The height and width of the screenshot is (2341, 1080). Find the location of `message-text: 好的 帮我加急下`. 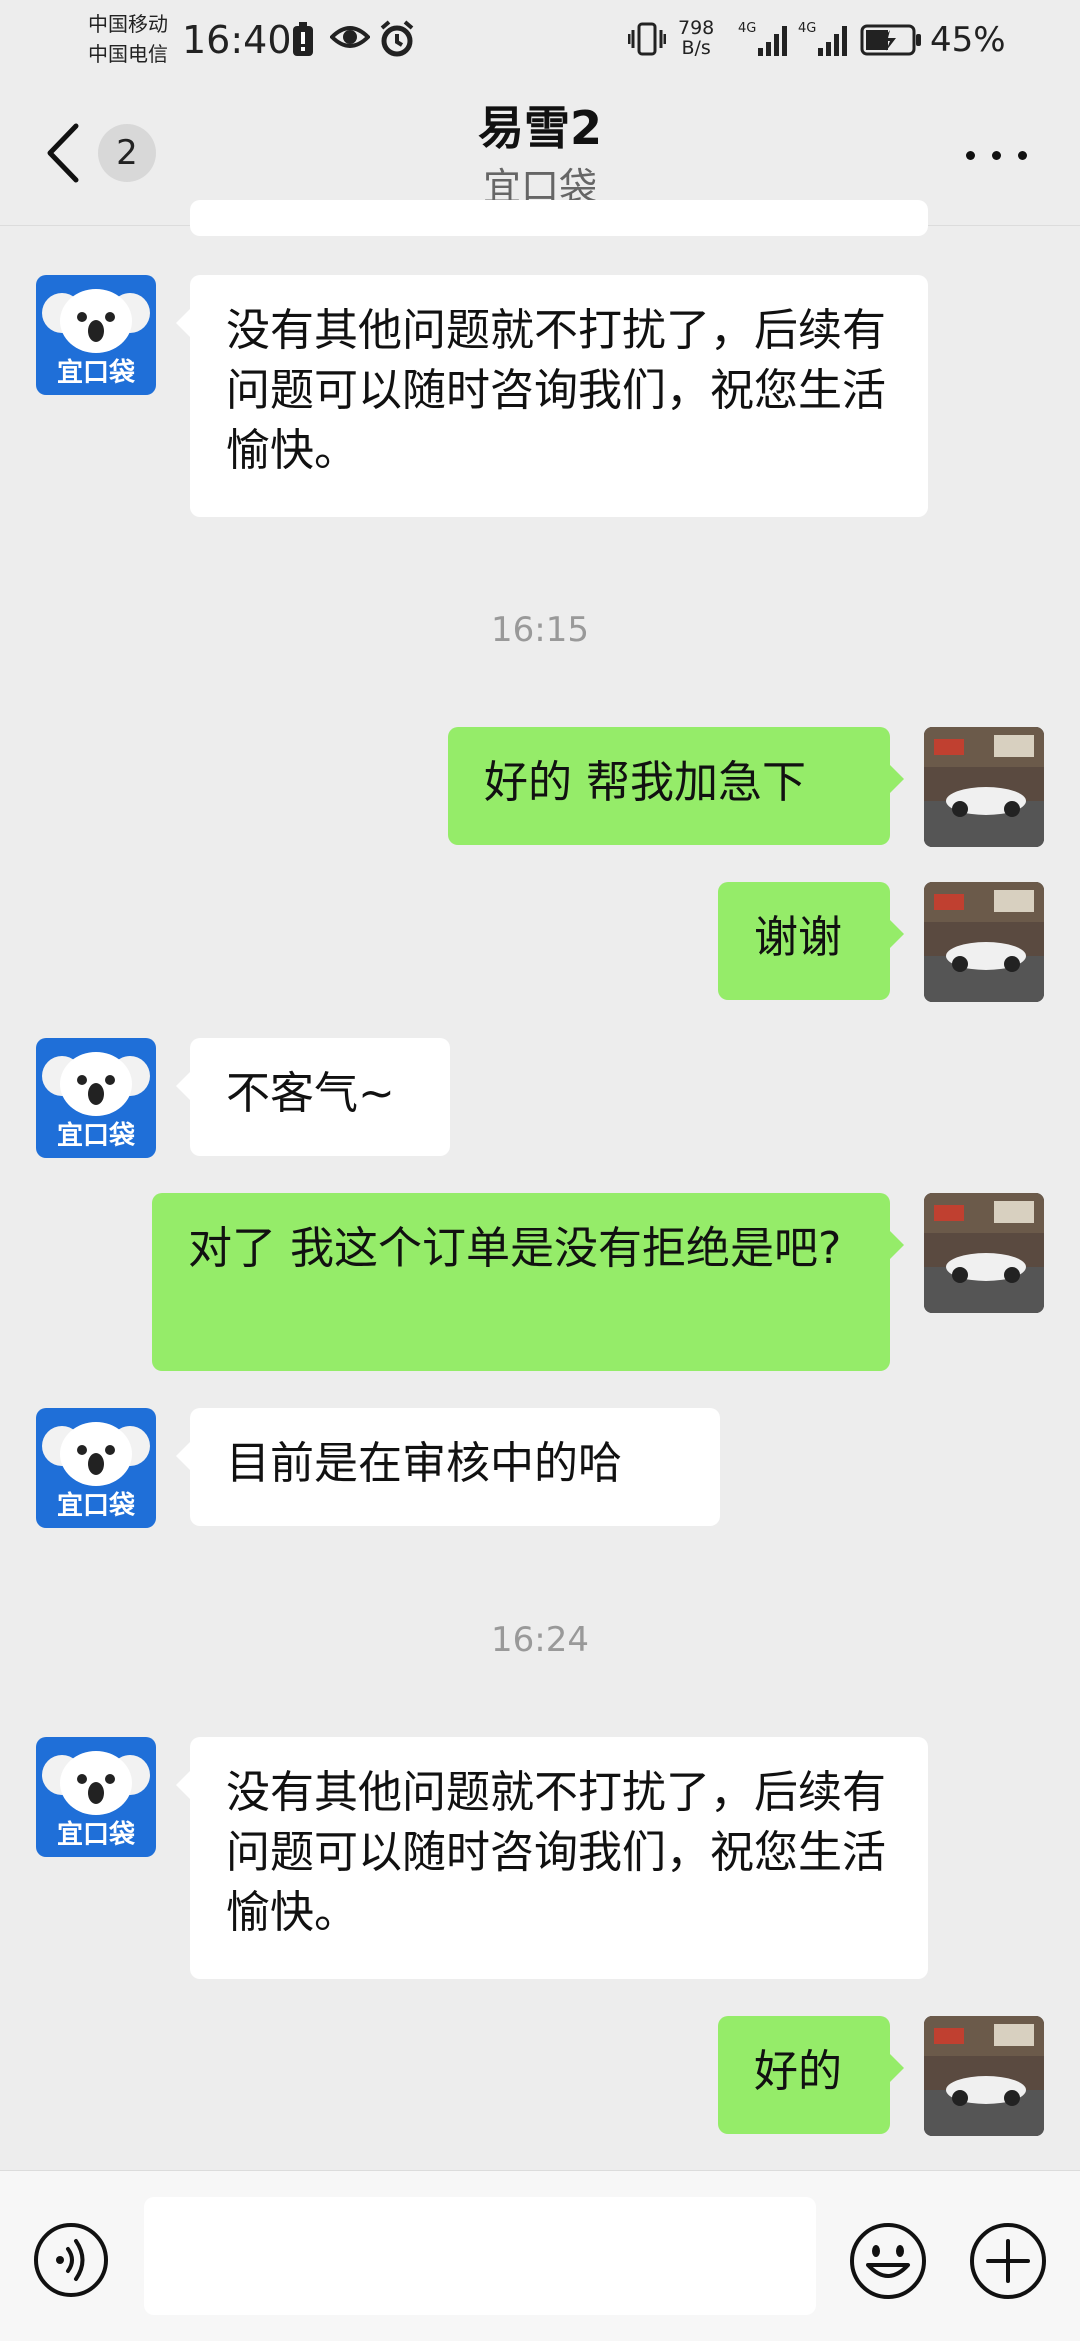

message-text: 好的 帮我加急下 is located at coordinates (645, 782).